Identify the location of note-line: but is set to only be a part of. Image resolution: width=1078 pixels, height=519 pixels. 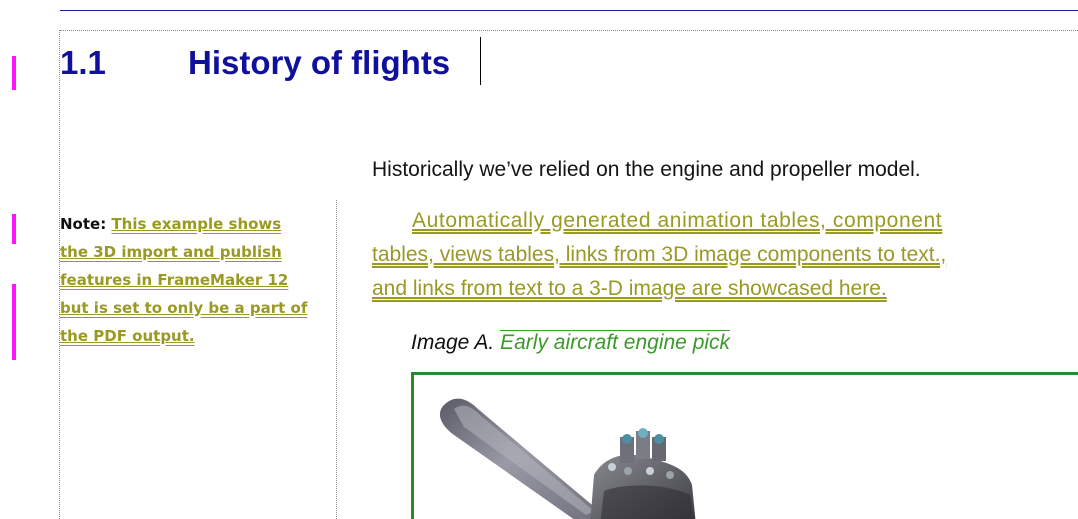
(198, 308).